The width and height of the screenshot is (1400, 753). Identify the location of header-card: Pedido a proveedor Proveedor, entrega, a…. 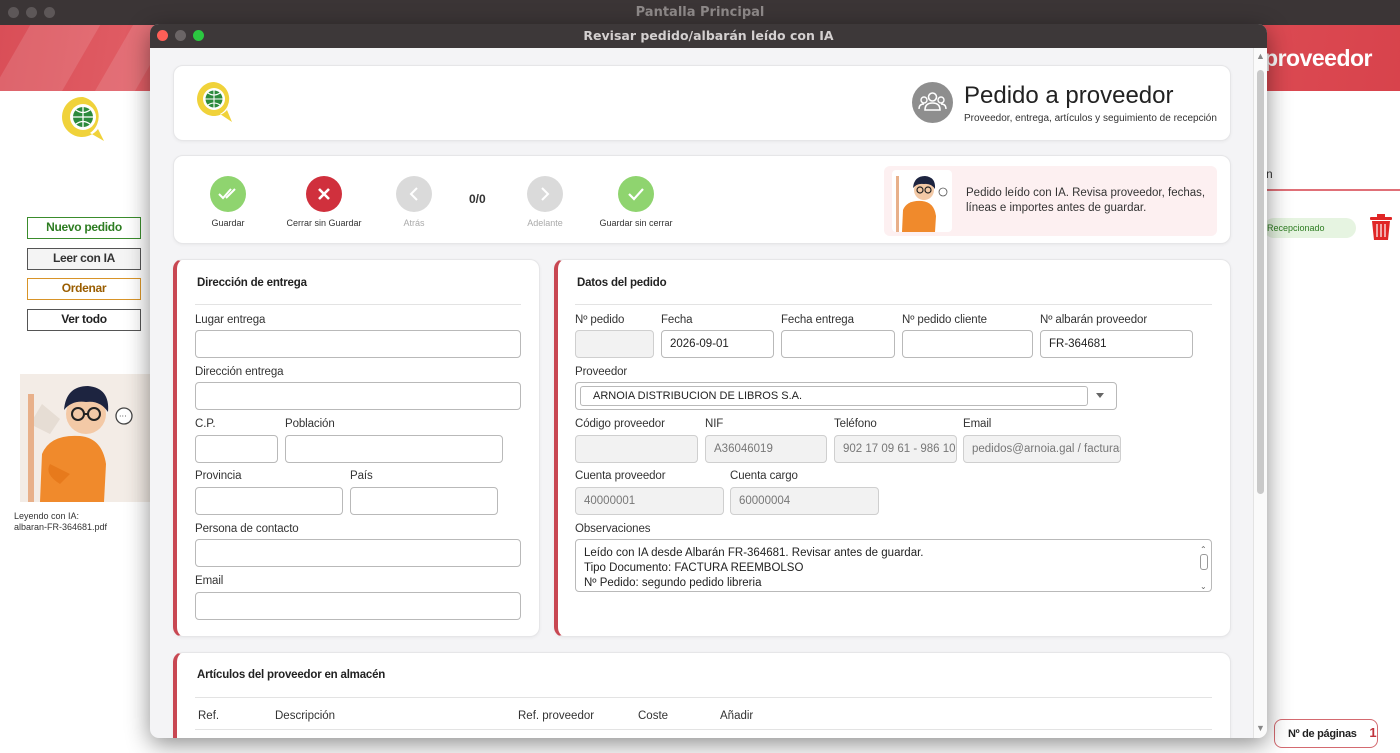
(702, 103).